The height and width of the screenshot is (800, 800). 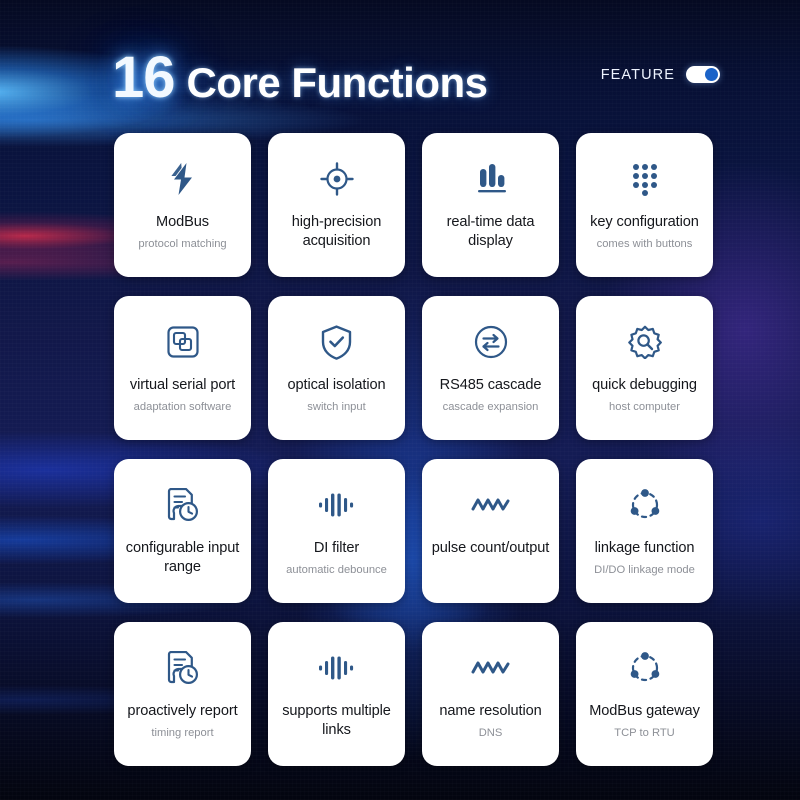 I want to click on feature-card-title: high-precision acquisition, so click(x=336, y=231).